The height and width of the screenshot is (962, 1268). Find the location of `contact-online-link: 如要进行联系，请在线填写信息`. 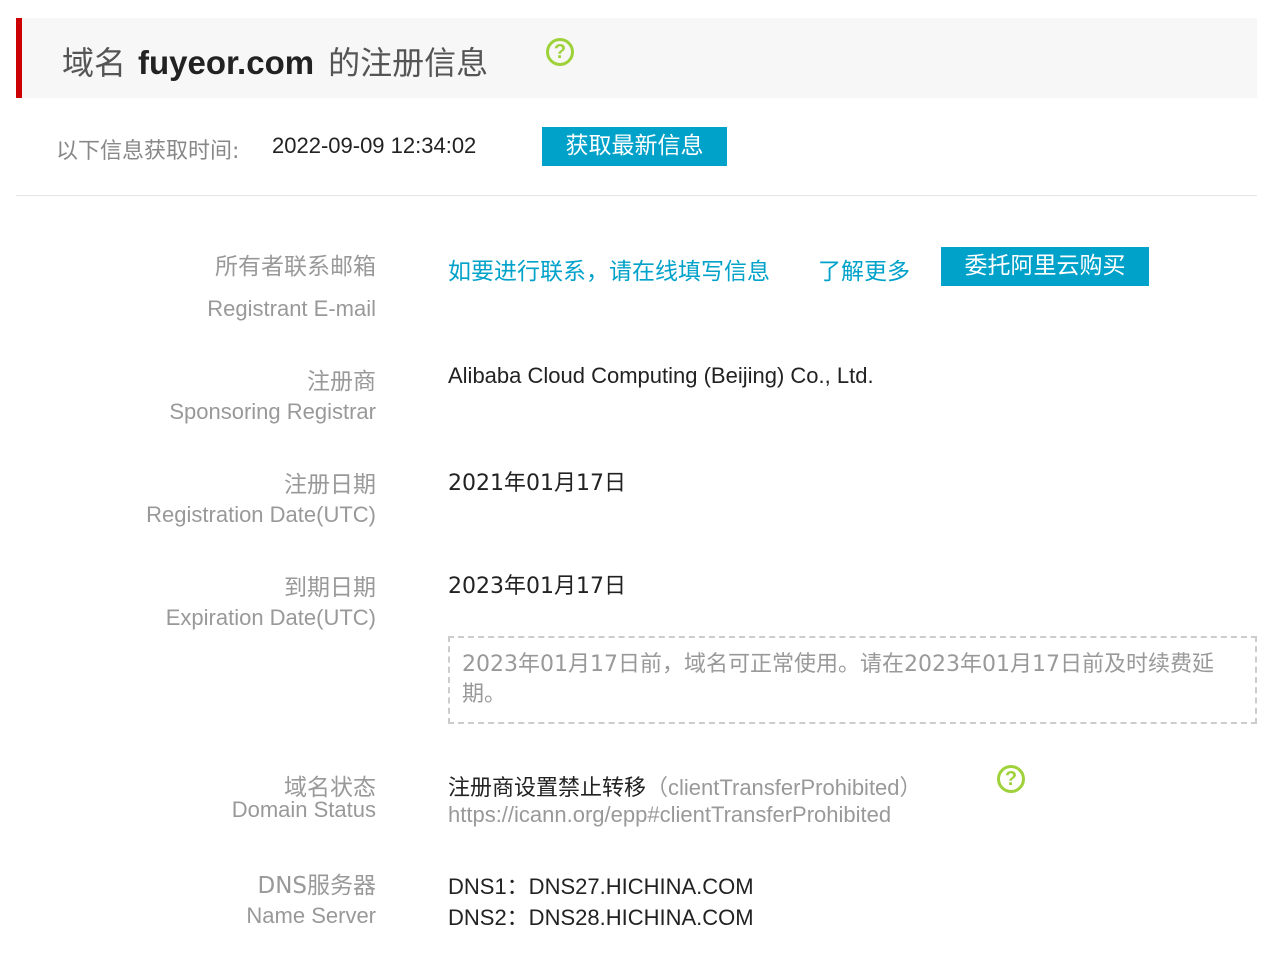

contact-online-link: 如要进行联系，请在线填写信息 is located at coordinates (609, 269).